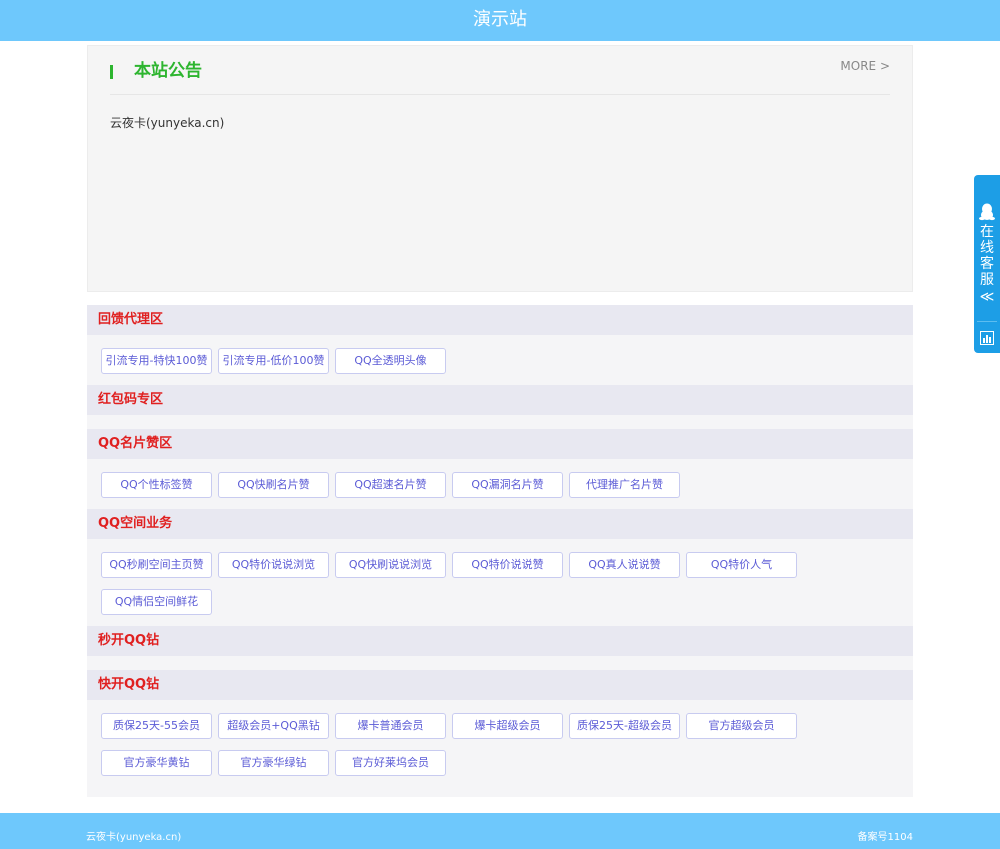 This screenshot has width=1000, height=849. I want to click on product-button: QQ真人说说赞, so click(624, 565).